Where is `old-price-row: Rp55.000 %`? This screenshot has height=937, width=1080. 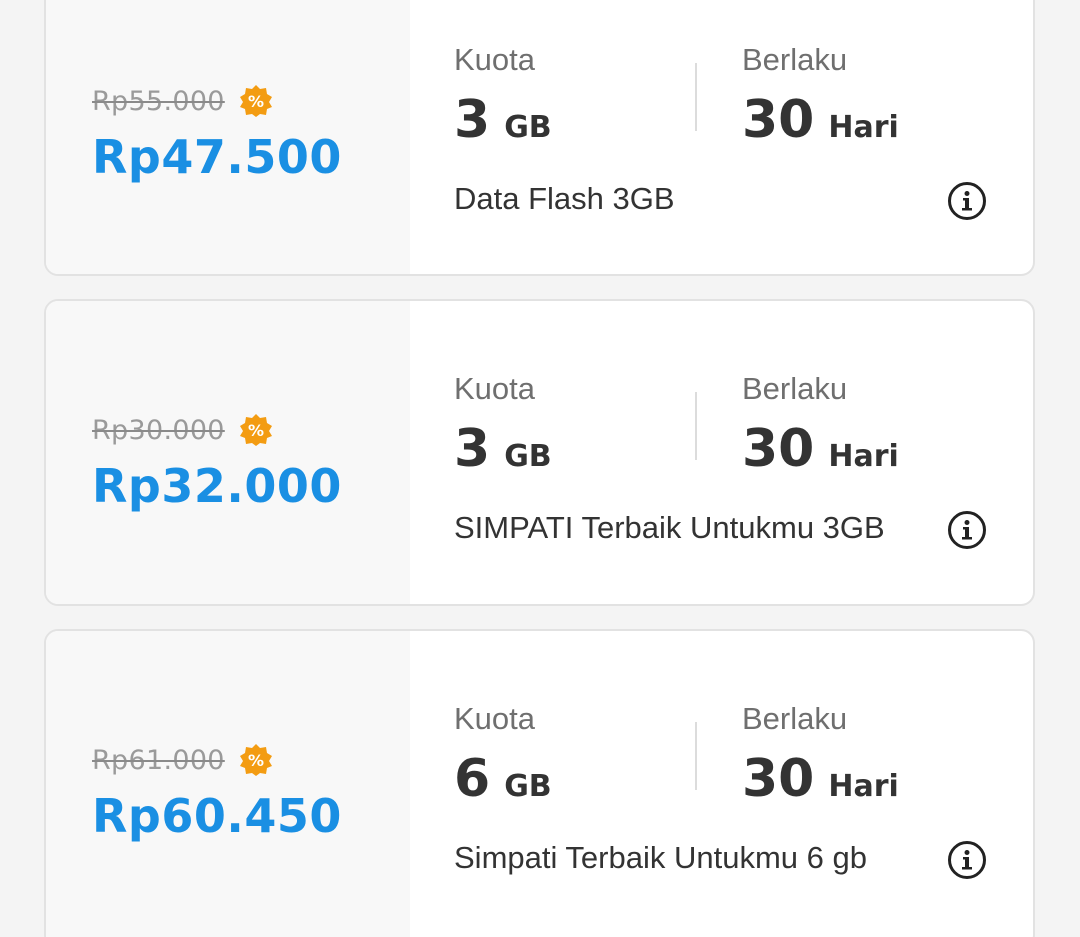
old-price-row: Rp55.000 % is located at coordinates (182, 101).